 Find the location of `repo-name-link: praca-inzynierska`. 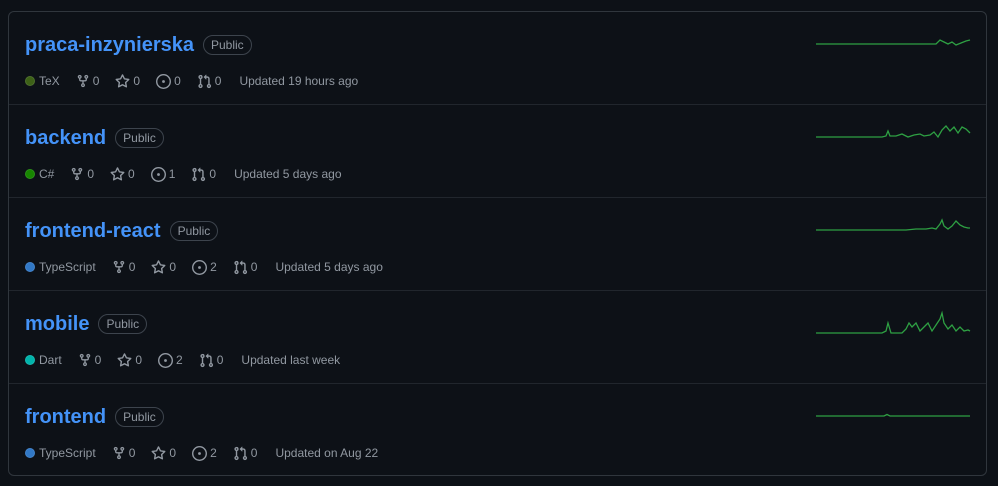

repo-name-link: praca-inzynierska is located at coordinates (109, 45).